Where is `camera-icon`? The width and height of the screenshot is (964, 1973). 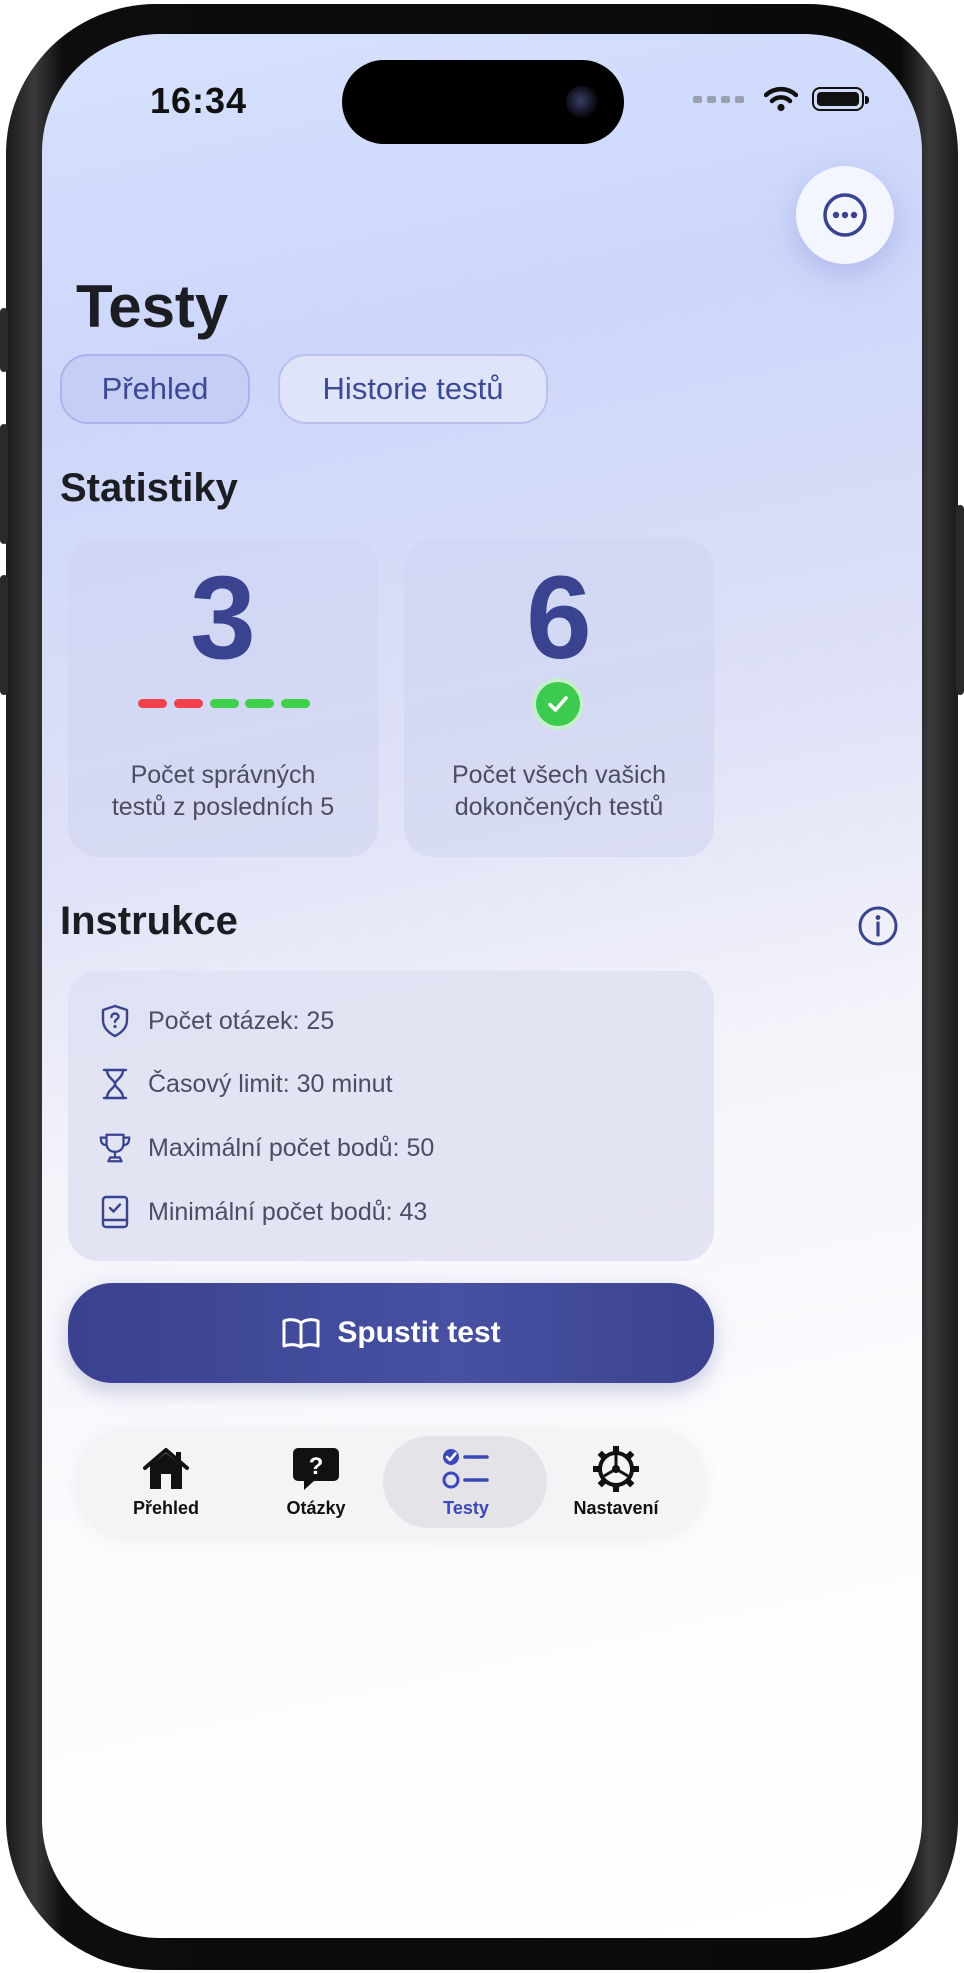 camera-icon is located at coordinates (582, 102).